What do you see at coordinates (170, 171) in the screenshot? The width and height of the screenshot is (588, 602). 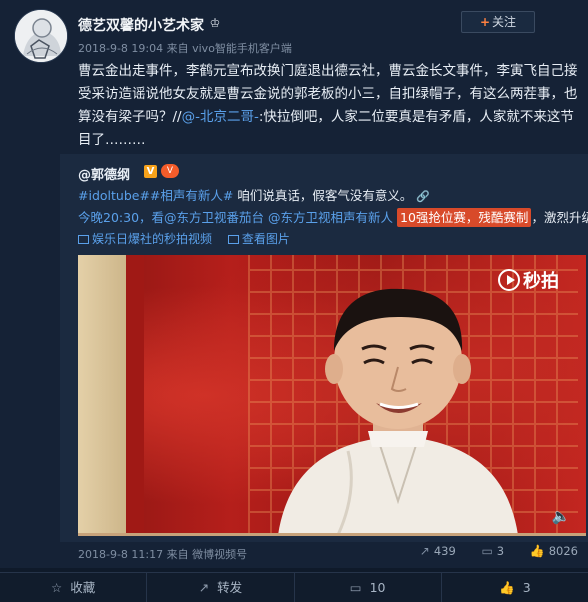 I see `vip-badge: V` at bounding box center [170, 171].